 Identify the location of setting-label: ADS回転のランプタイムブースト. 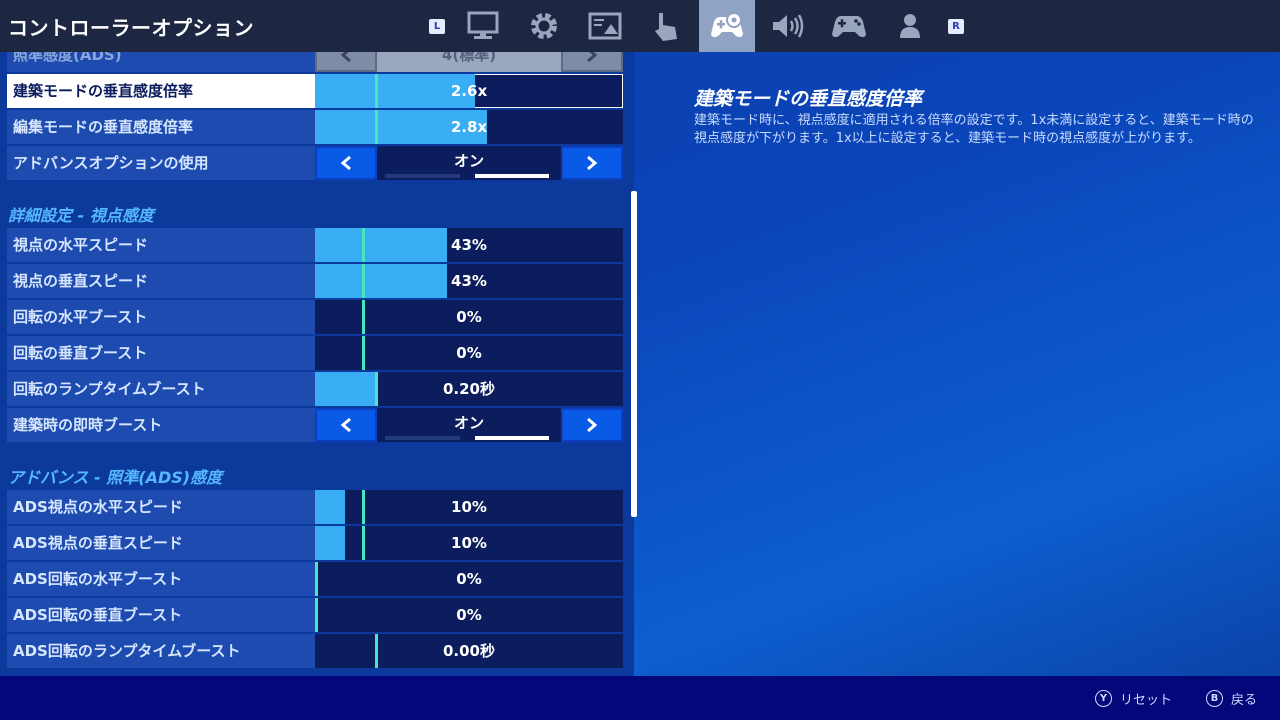
(161, 651).